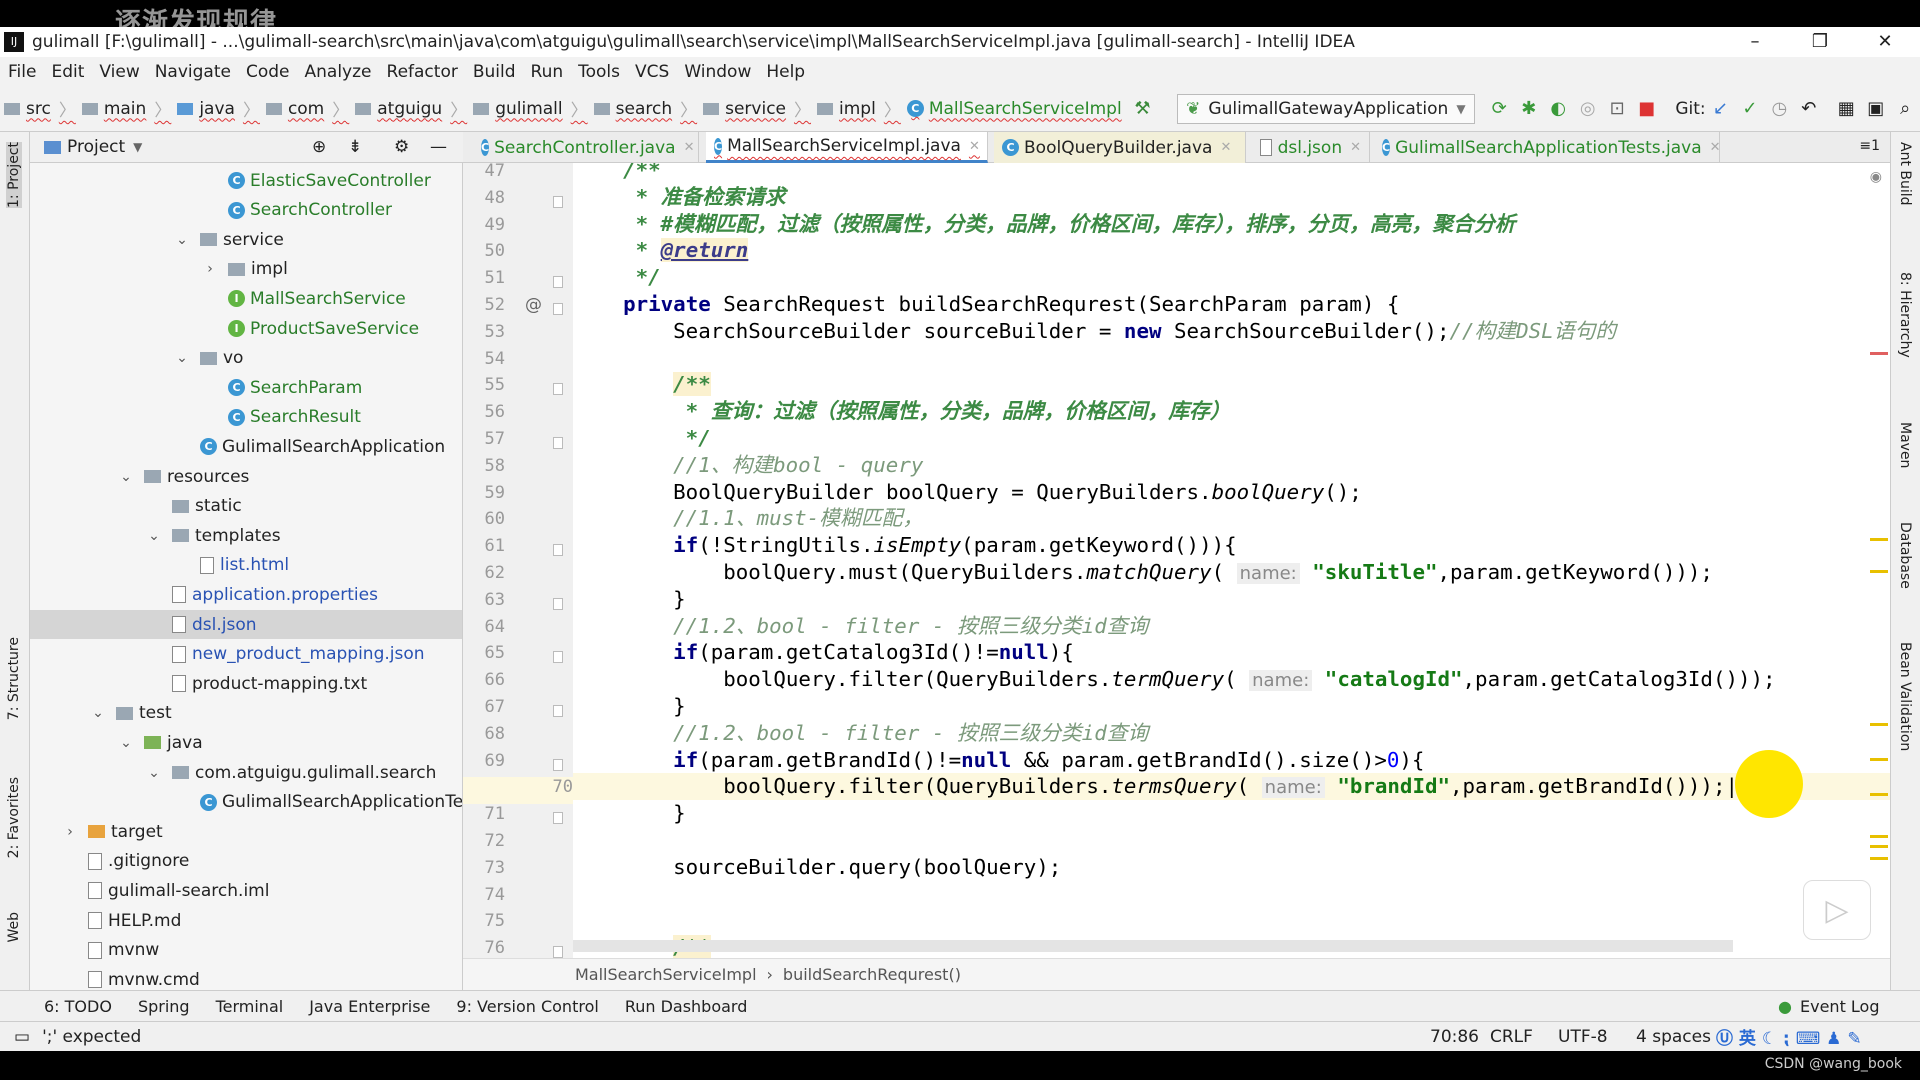  What do you see at coordinates (14, 817) in the screenshot?
I see `stripe-favorites: 2: Favorites` at bounding box center [14, 817].